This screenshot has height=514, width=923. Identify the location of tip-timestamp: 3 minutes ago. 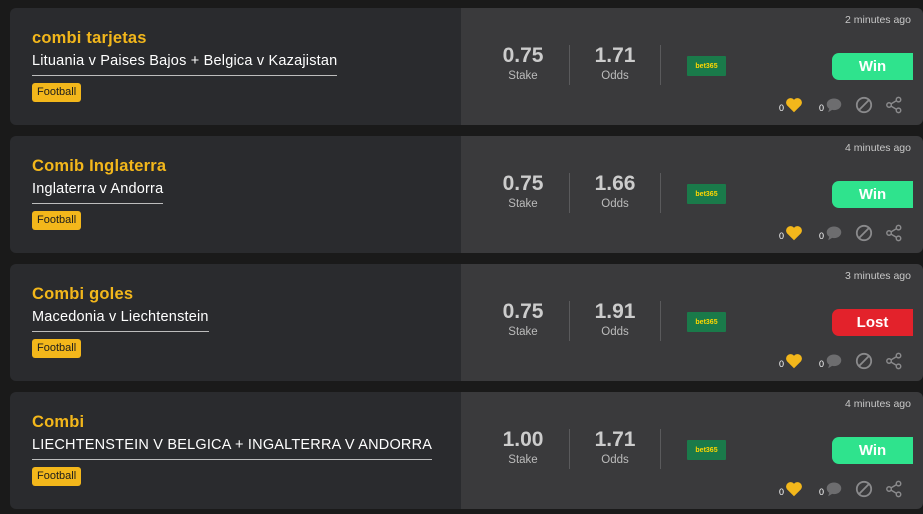
(878, 276).